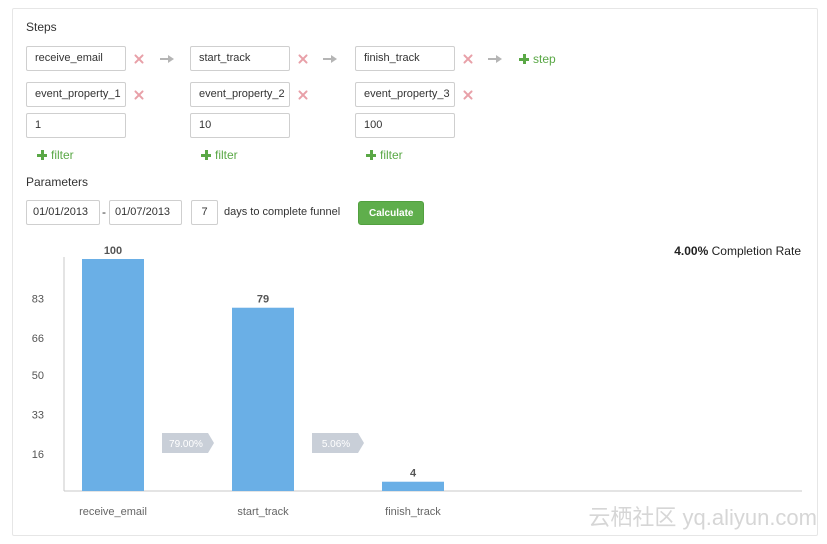 The width and height of the screenshot is (827, 544). Describe the element at coordinates (240, 58) in the screenshot. I see `step-2-event-input: start_track` at that location.